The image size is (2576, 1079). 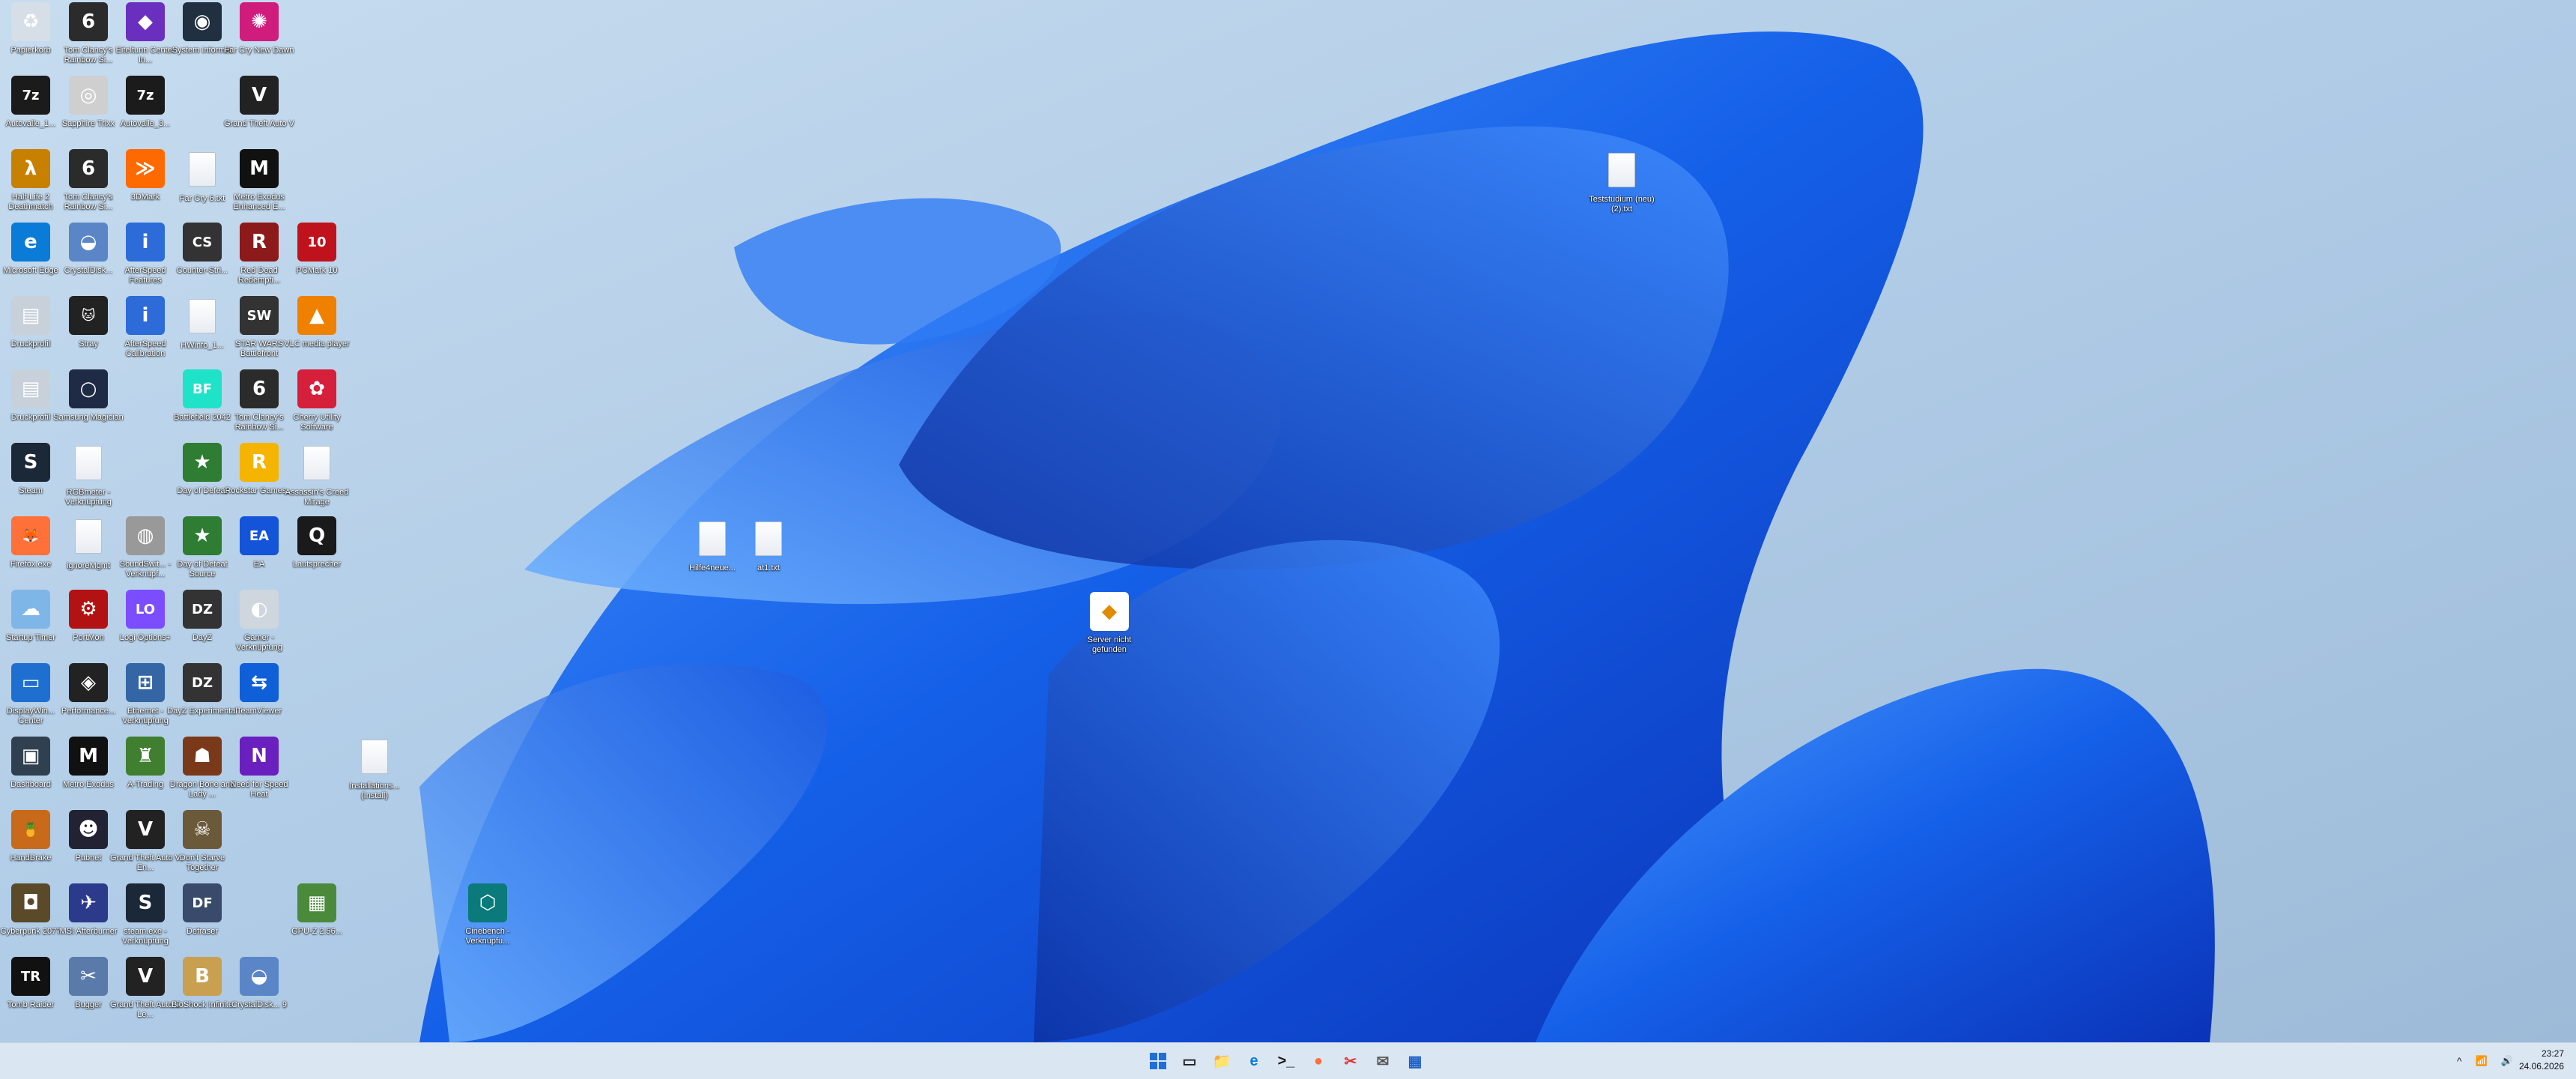 What do you see at coordinates (1254, 1061) in the screenshot?
I see `edge-icon: e` at bounding box center [1254, 1061].